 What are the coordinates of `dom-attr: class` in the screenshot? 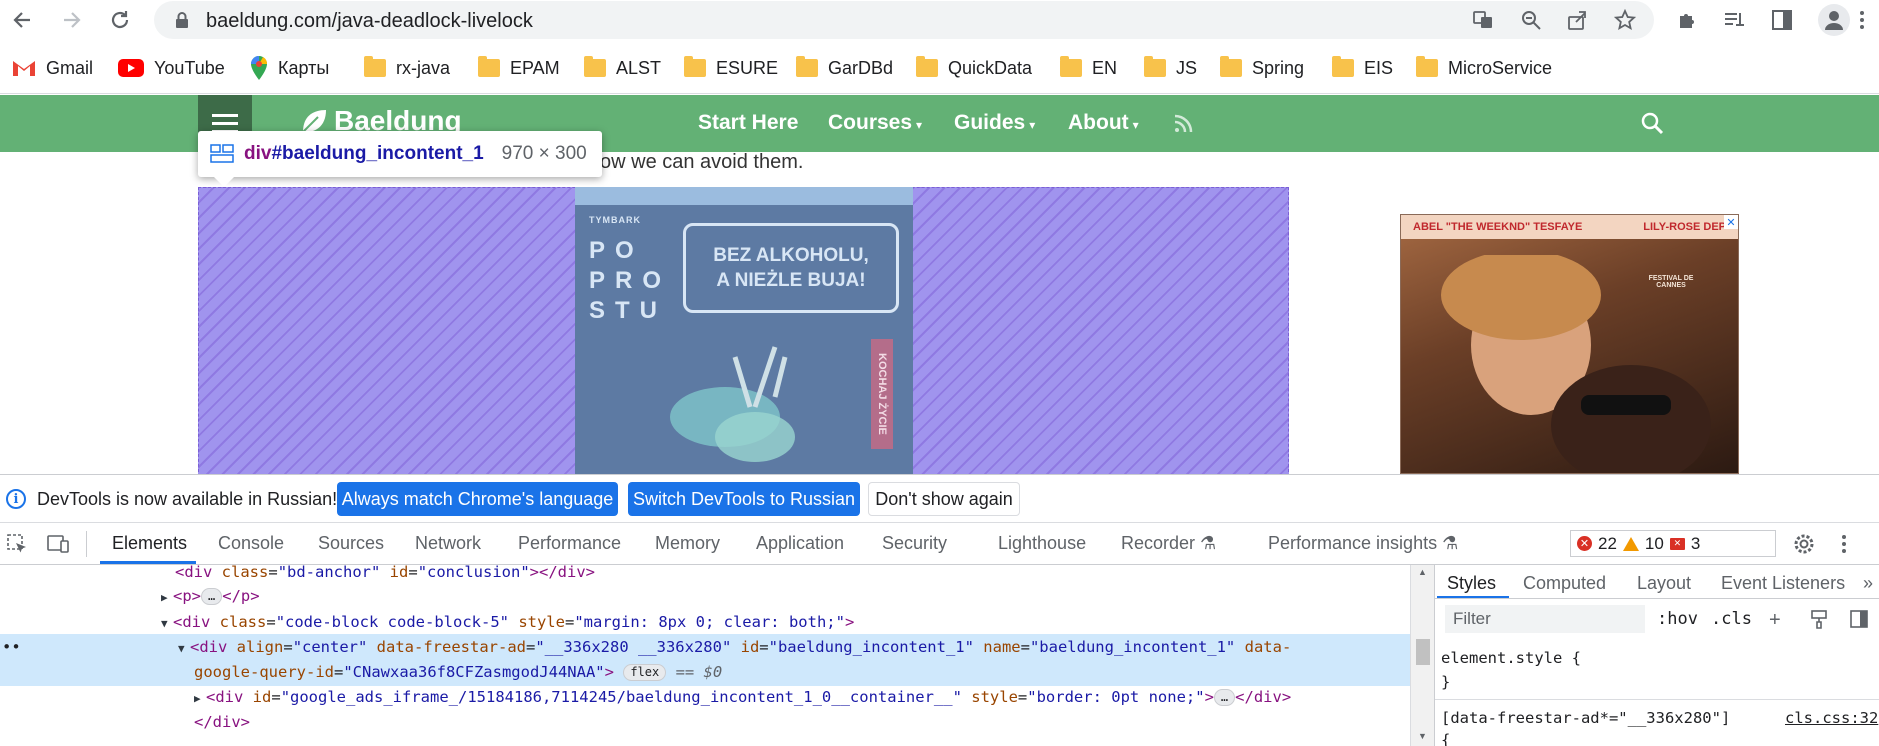 It's located at (245, 573).